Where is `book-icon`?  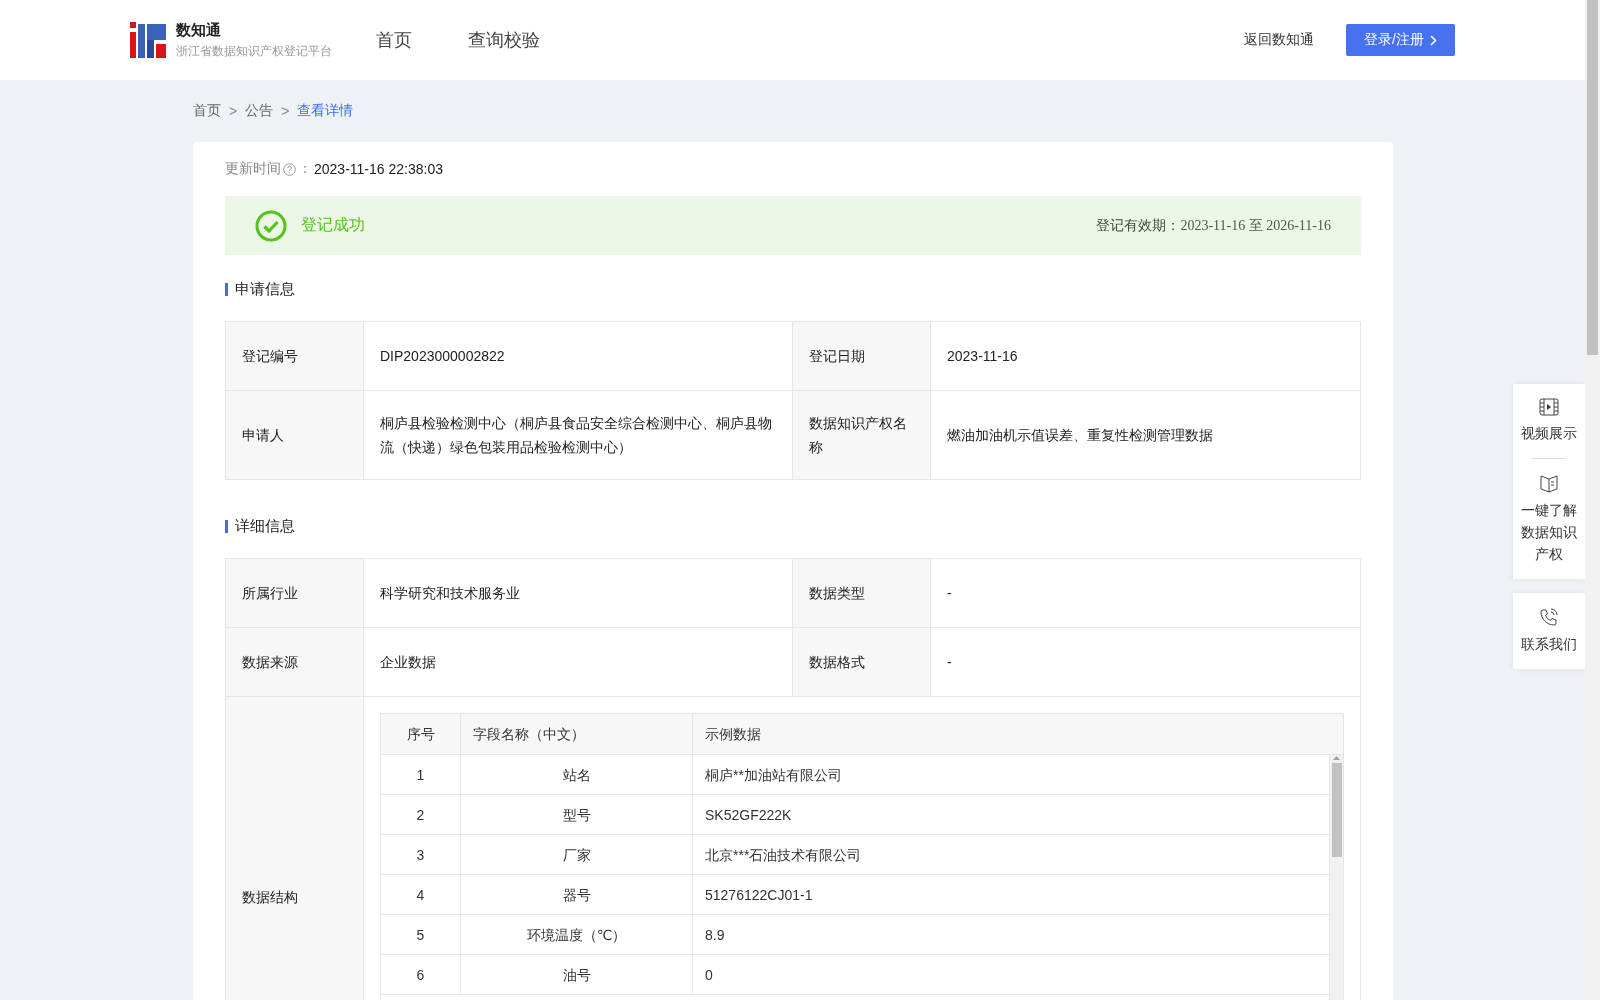 book-icon is located at coordinates (1549, 483).